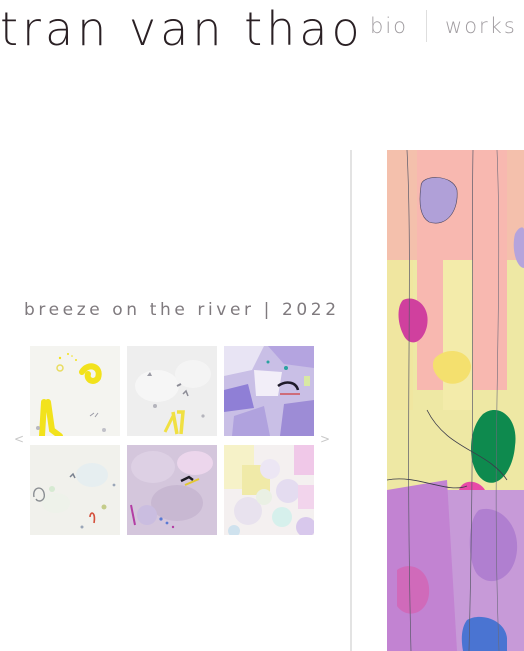 This screenshot has height=651, width=524. Describe the element at coordinates (182, 310) in the screenshot. I see `series-title: breeze on the river | 2022` at that location.